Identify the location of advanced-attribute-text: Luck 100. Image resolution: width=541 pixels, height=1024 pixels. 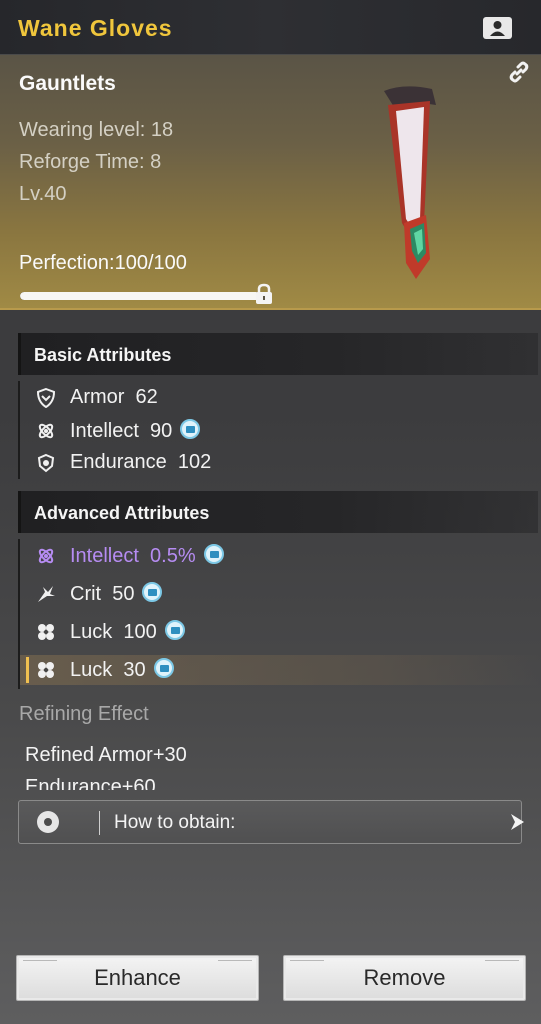
(127, 632).